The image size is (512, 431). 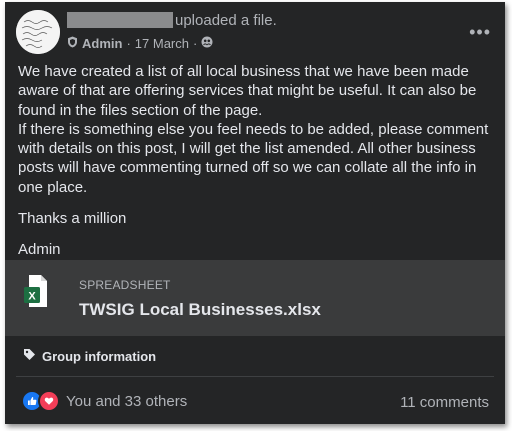 I want to click on more-options-icon: •••, so click(x=480, y=32).